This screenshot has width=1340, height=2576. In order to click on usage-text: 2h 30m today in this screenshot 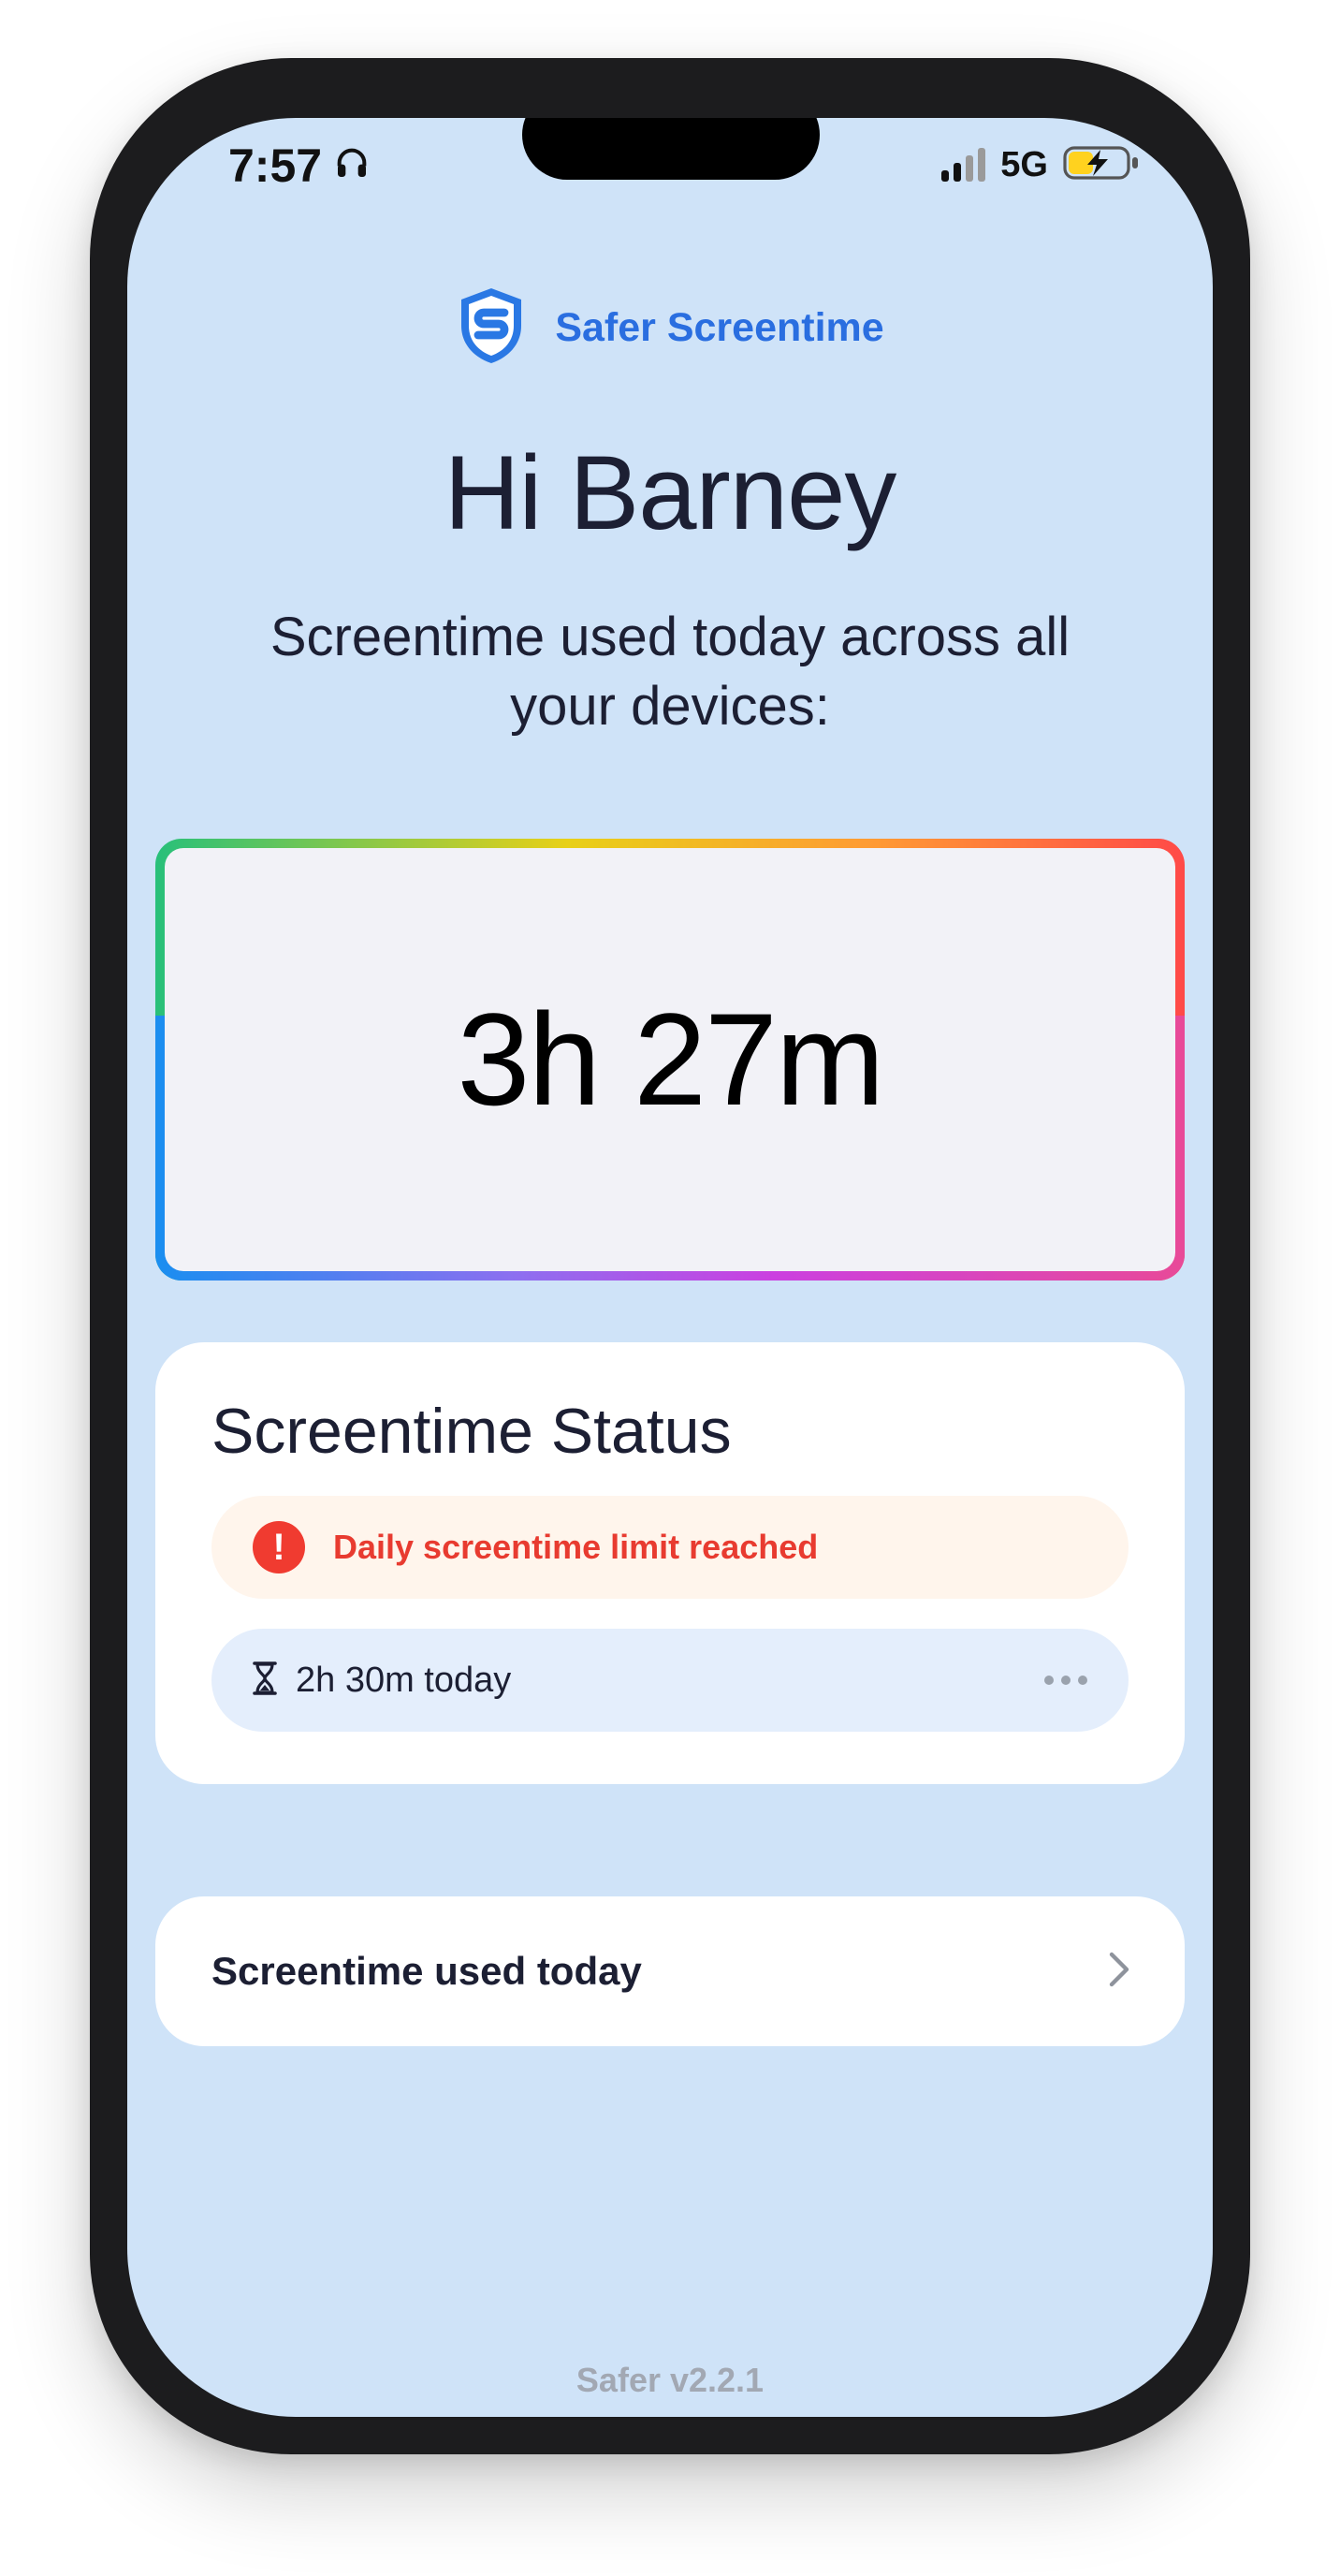, I will do `click(404, 1680)`.